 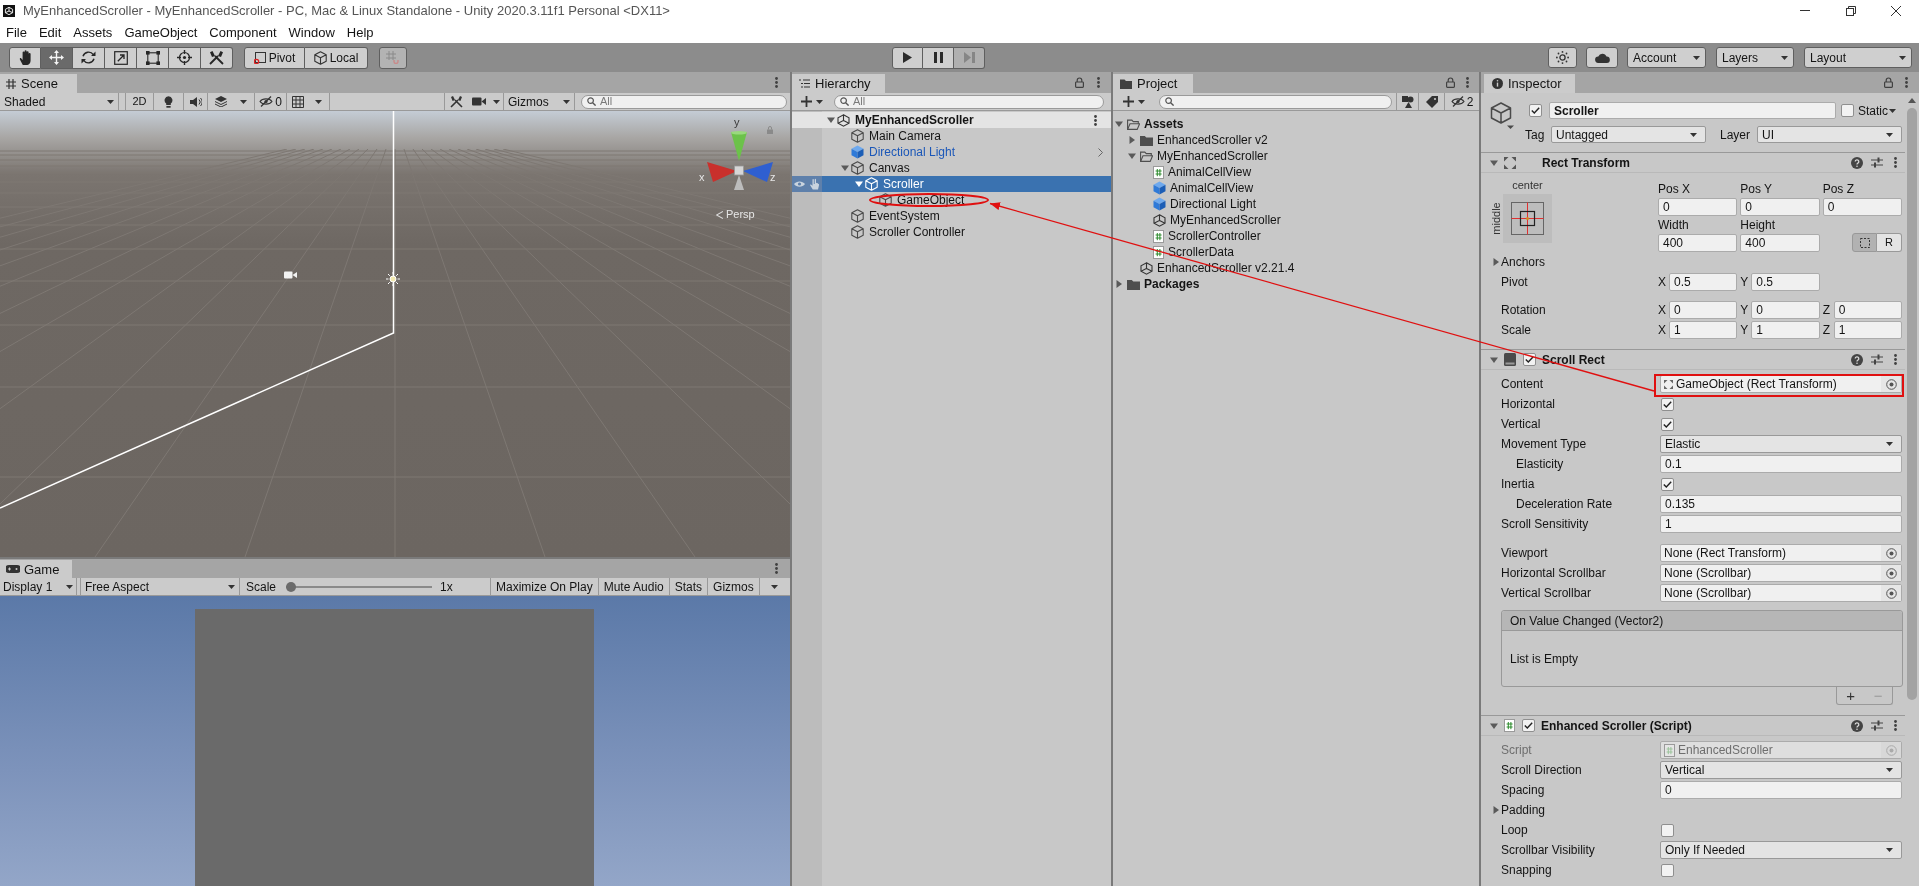 I want to click on project-item: Directional Light, so click(x=1296, y=204).